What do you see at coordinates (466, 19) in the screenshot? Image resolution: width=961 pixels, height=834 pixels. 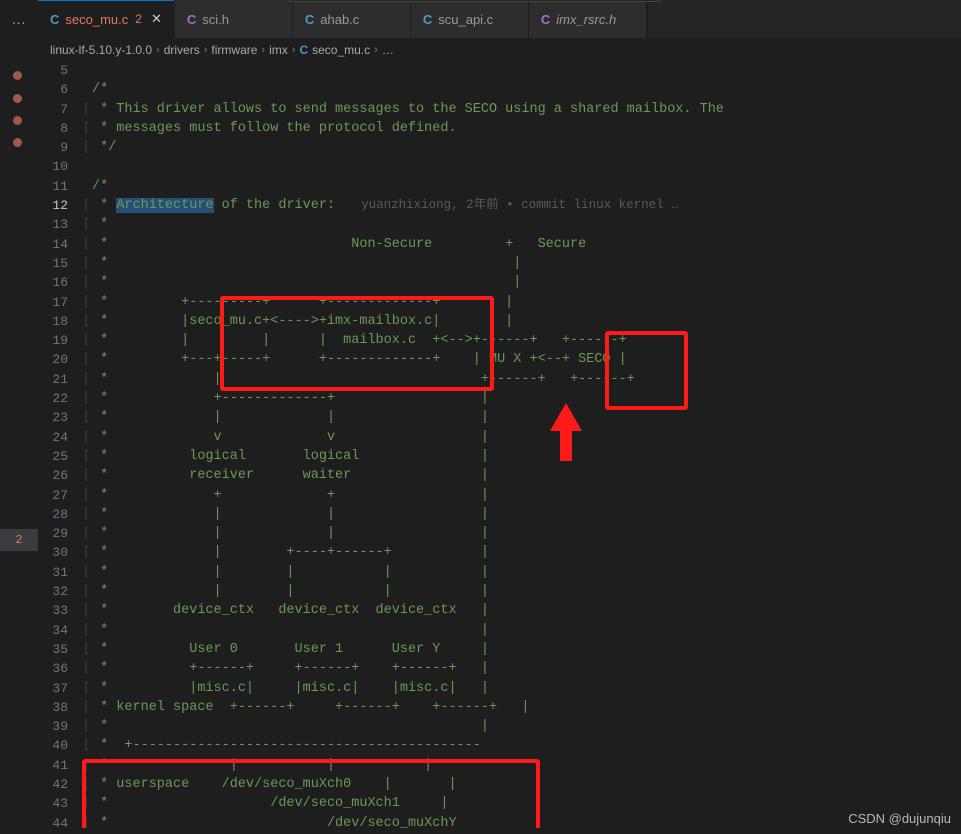 I see `tab-label: scu_api.c` at bounding box center [466, 19].